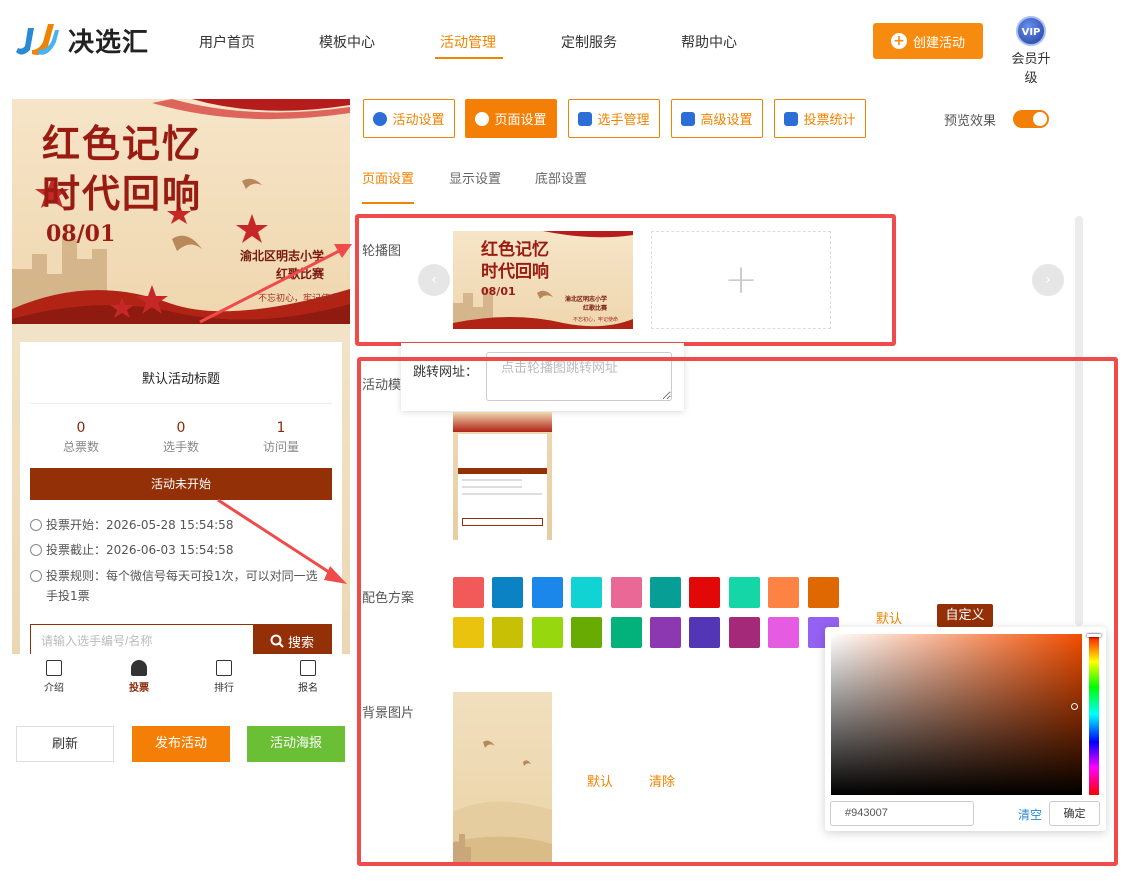  Describe the element at coordinates (81, 234) in the screenshot. I see `banner-date: 08/01` at that location.